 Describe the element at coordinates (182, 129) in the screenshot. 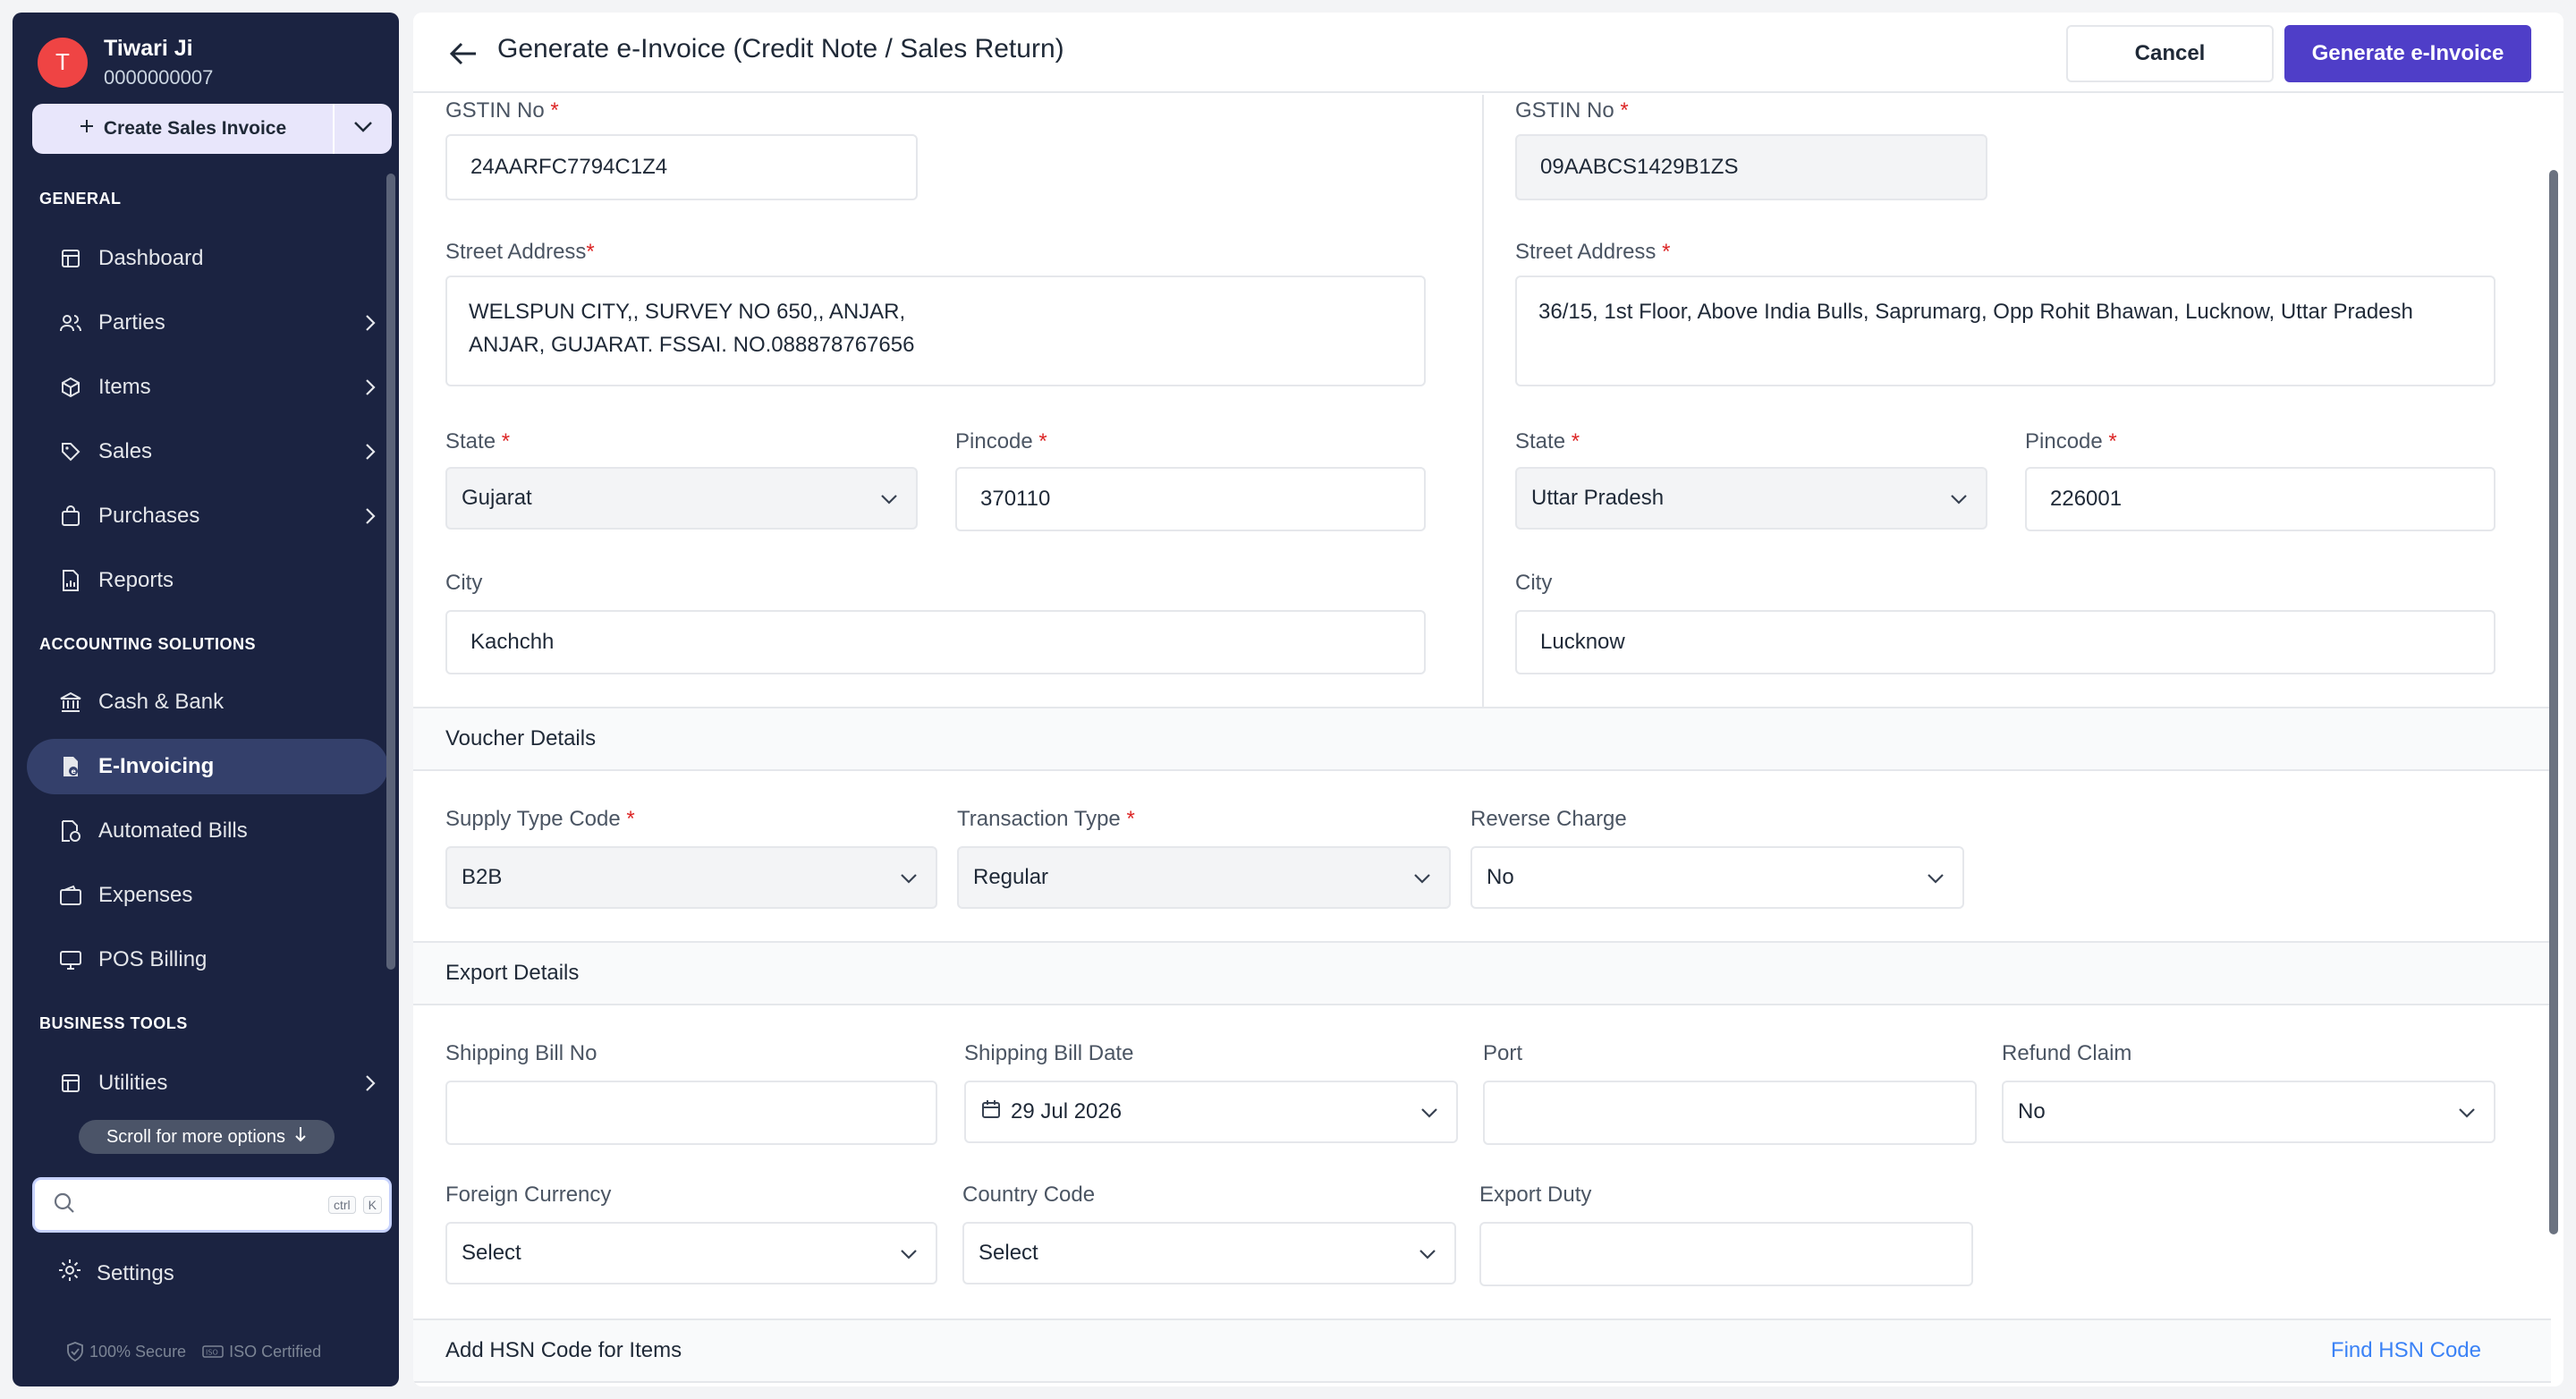

I see `create-sales-invoice-button: Create Sales Invoice` at that location.